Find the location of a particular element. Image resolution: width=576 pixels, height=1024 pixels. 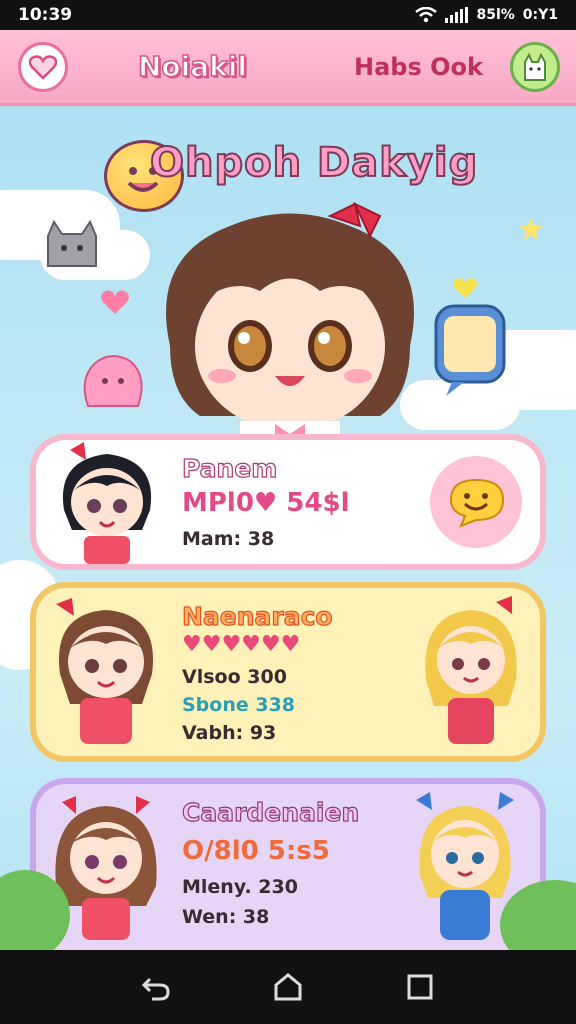

card-stat: Vabh: 93 is located at coordinates (229, 733).